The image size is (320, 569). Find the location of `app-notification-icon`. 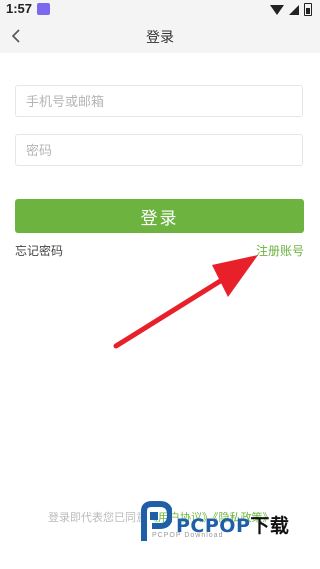

app-notification-icon is located at coordinates (43, 9).